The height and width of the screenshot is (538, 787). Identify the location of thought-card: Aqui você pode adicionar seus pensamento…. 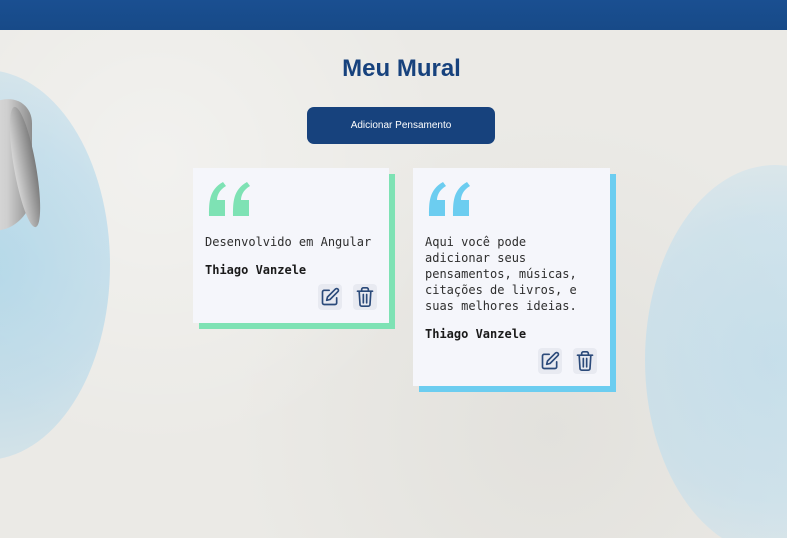
(511, 277).